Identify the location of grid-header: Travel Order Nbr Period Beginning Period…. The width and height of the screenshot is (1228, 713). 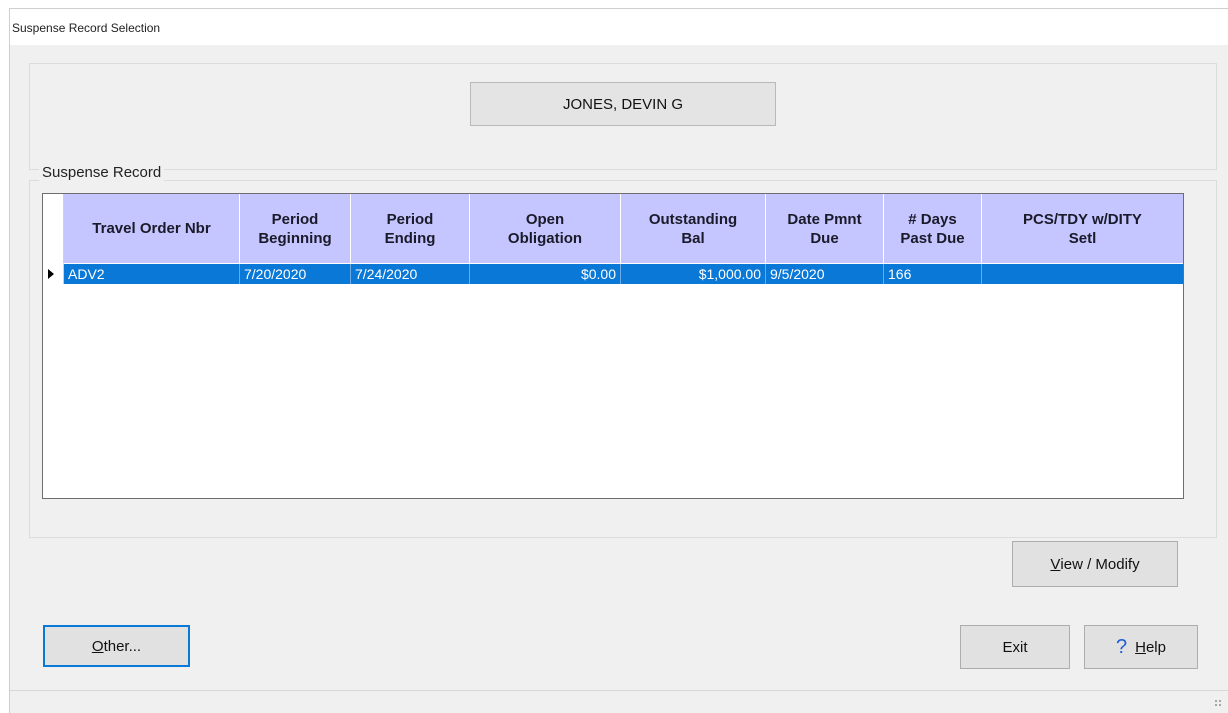
(613, 229).